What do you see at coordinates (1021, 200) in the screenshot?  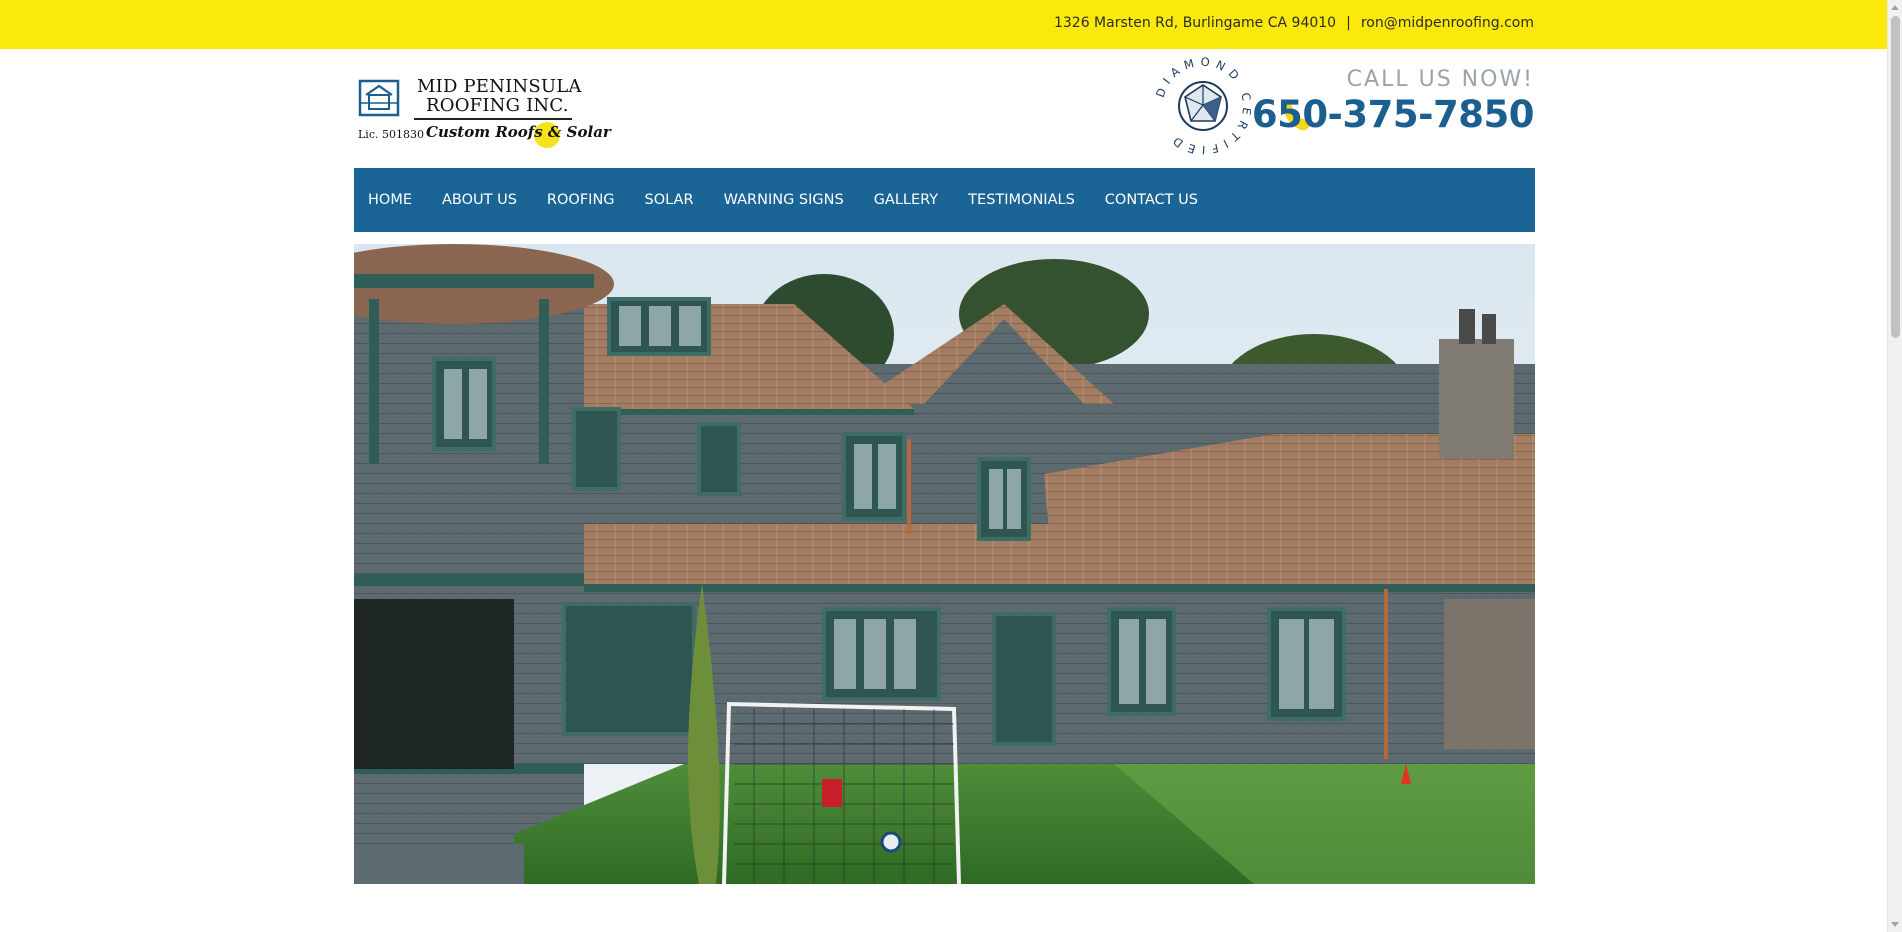 I see `nav-testimonials: TESTIMONIALS` at bounding box center [1021, 200].